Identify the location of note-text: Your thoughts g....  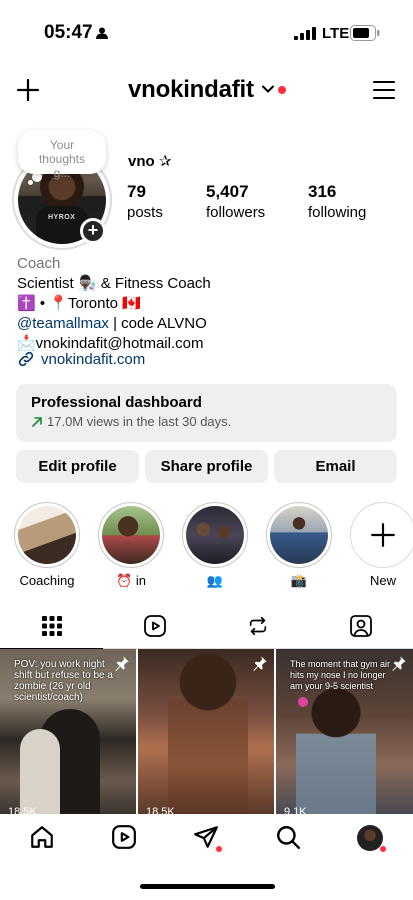
(62, 159).